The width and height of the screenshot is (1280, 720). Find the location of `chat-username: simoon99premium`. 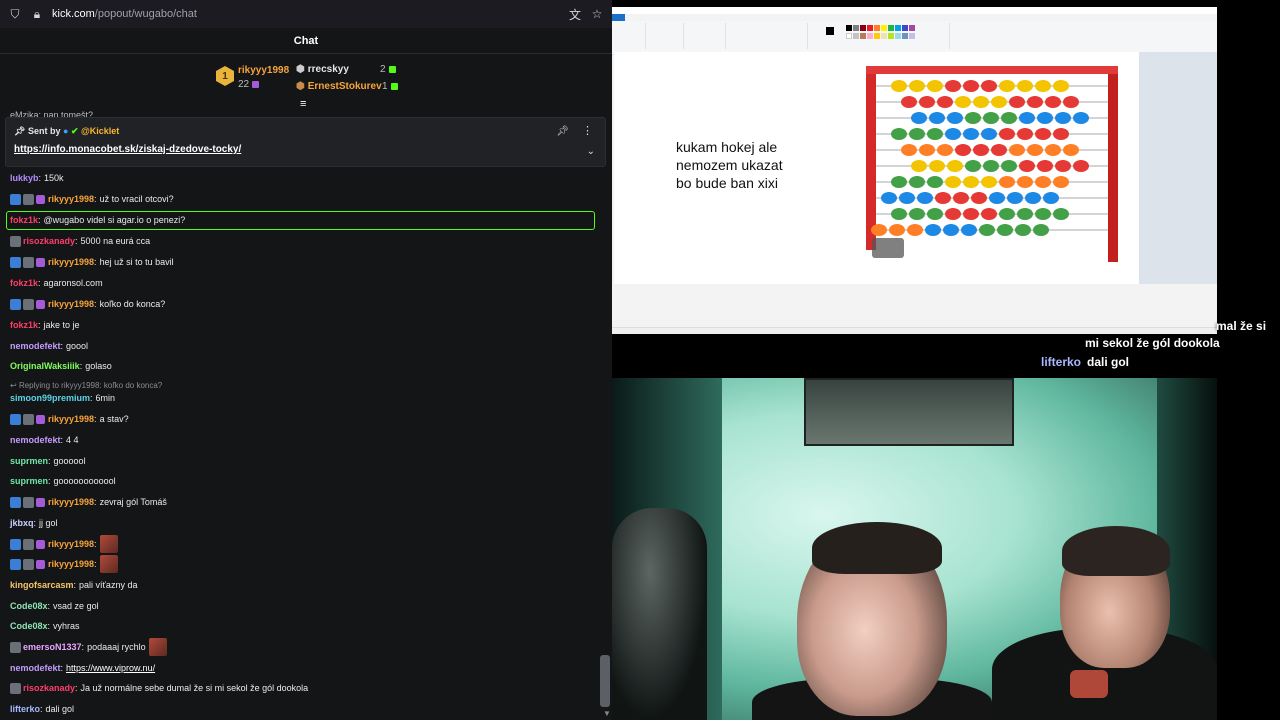

chat-username: simoon99premium is located at coordinates (50, 398).